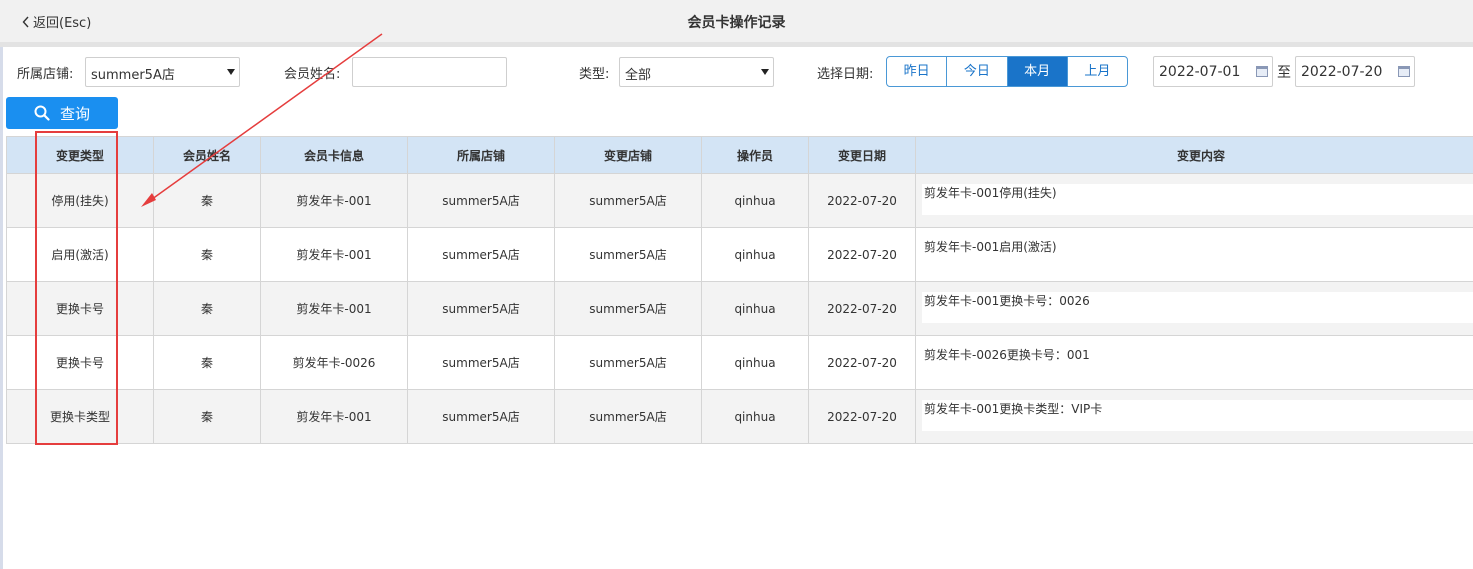 The width and height of the screenshot is (1473, 569). Describe the element at coordinates (80, 155) in the screenshot. I see `column-header-change-type: 变更类型` at that location.